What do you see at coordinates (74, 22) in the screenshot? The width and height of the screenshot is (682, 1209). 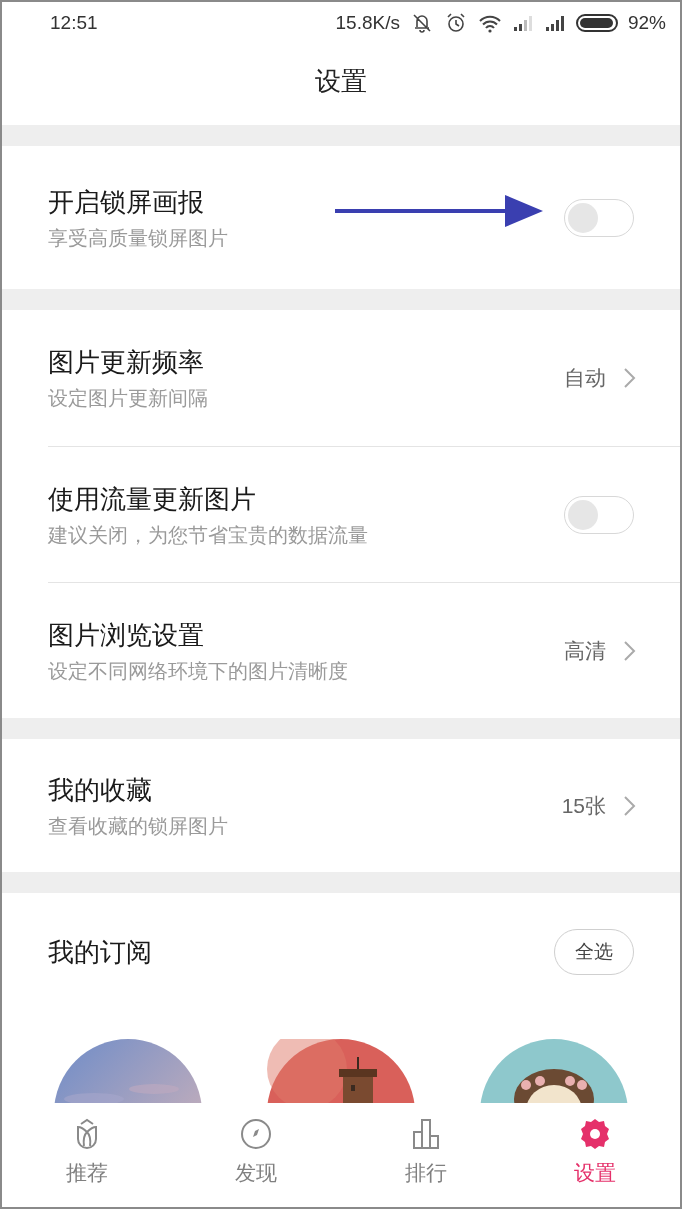 I see `status-time: 12:51` at bounding box center [74, 22].